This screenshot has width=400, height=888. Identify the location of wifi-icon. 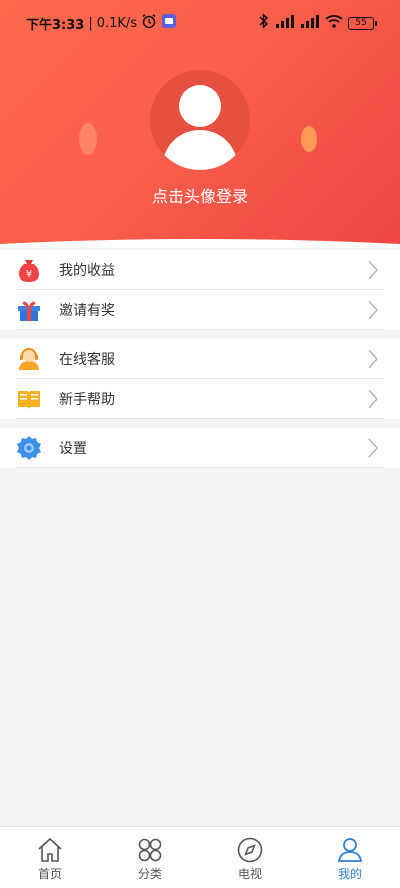
(334, 23).